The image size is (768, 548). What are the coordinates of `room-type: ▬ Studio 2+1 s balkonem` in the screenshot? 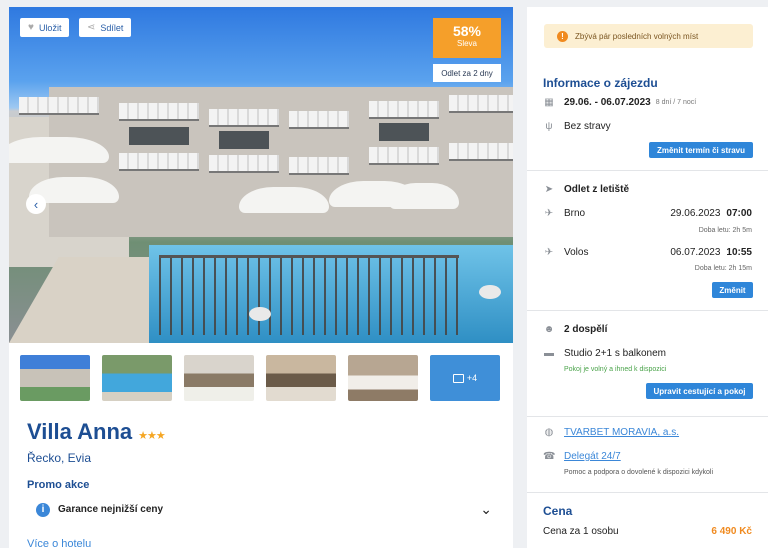 It's located at (605, 353).